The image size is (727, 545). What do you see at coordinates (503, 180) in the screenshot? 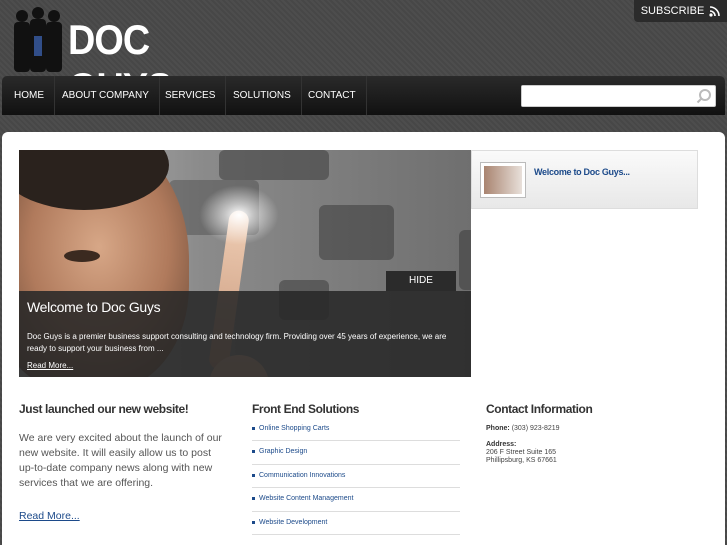
I see `slider-thumbnail` at bounding box center [503, 180].